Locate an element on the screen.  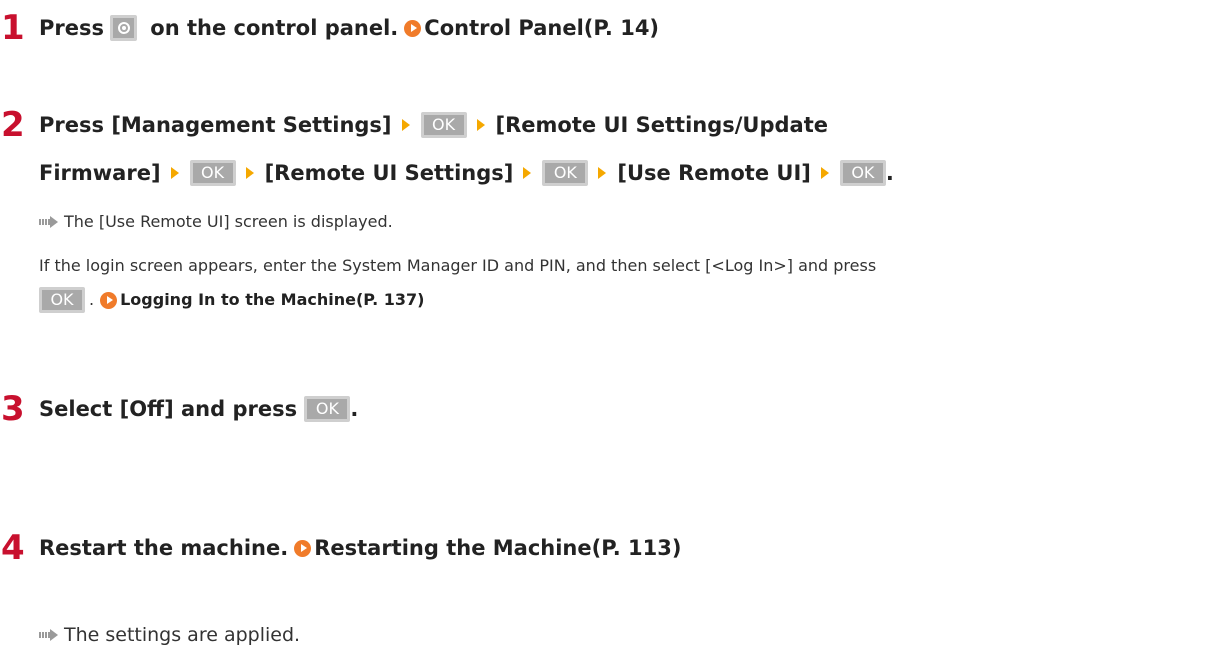
step-number: 4 is located at coordinates (13, 548).